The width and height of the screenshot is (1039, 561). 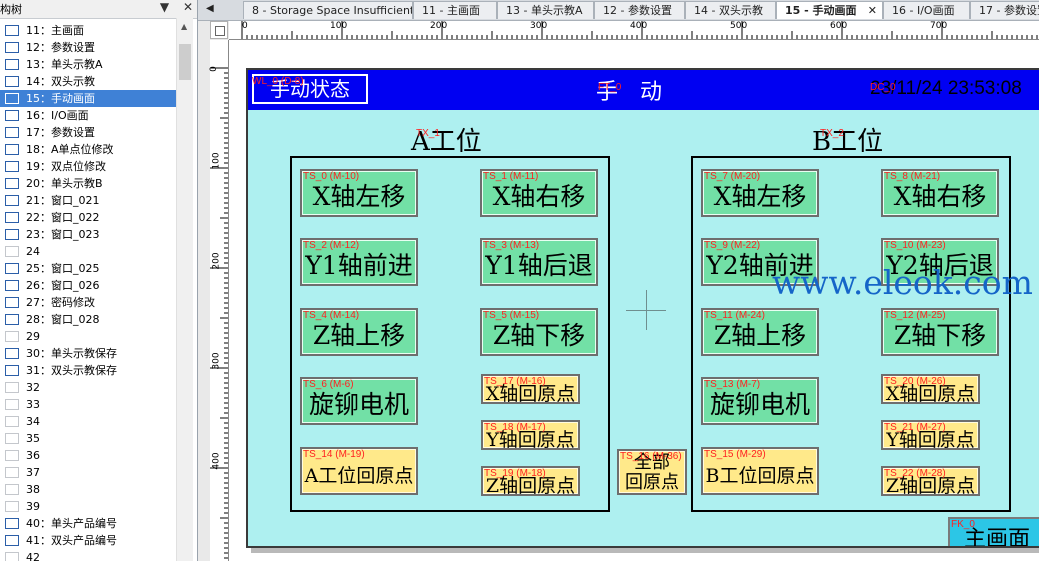 What do you see at coordinates (88, 455) in the screenshot?
I see `tree-item: 36` at bounding box center [88, 455].